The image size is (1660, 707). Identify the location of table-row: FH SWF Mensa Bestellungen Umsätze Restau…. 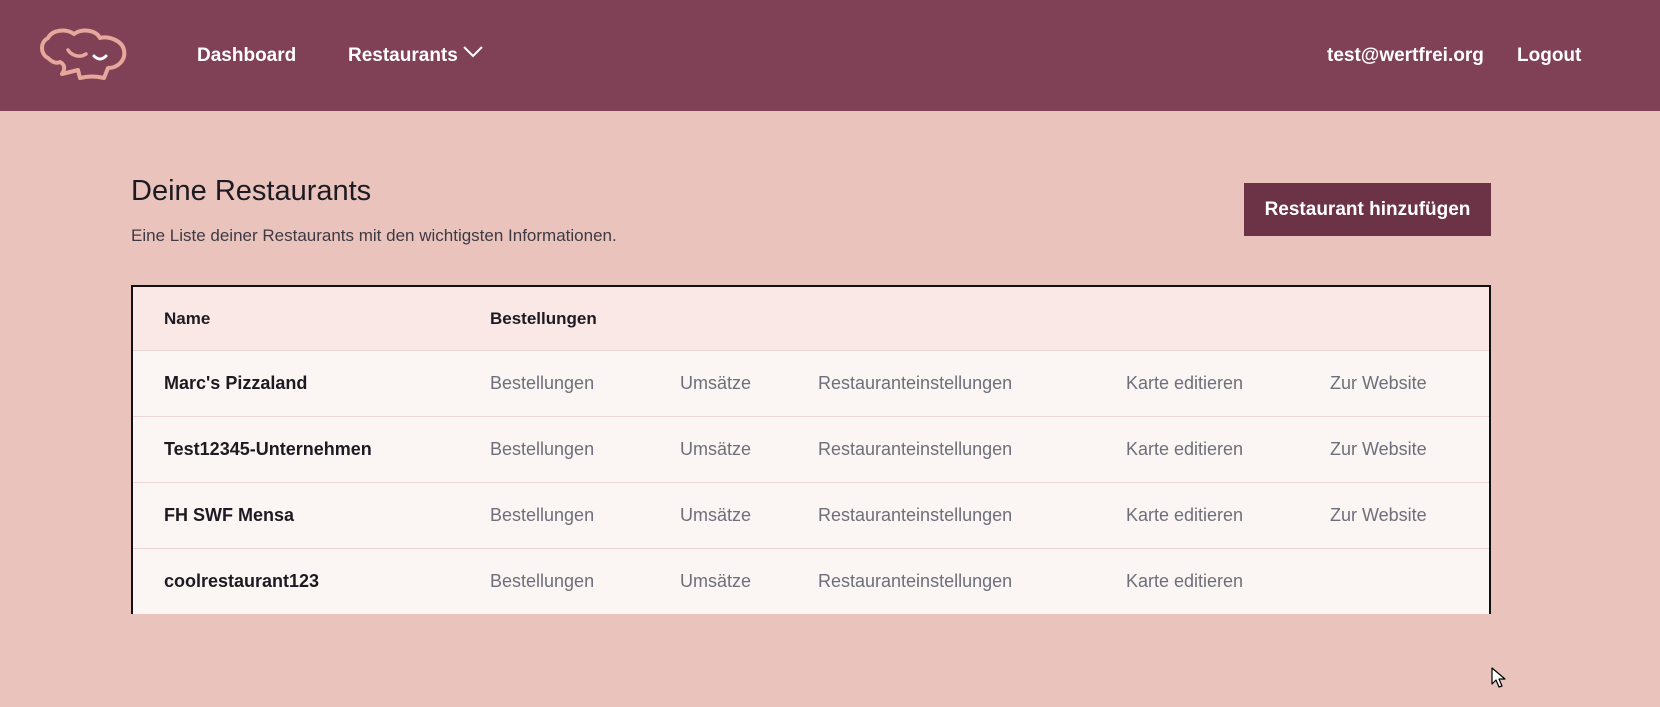
(811, 516).